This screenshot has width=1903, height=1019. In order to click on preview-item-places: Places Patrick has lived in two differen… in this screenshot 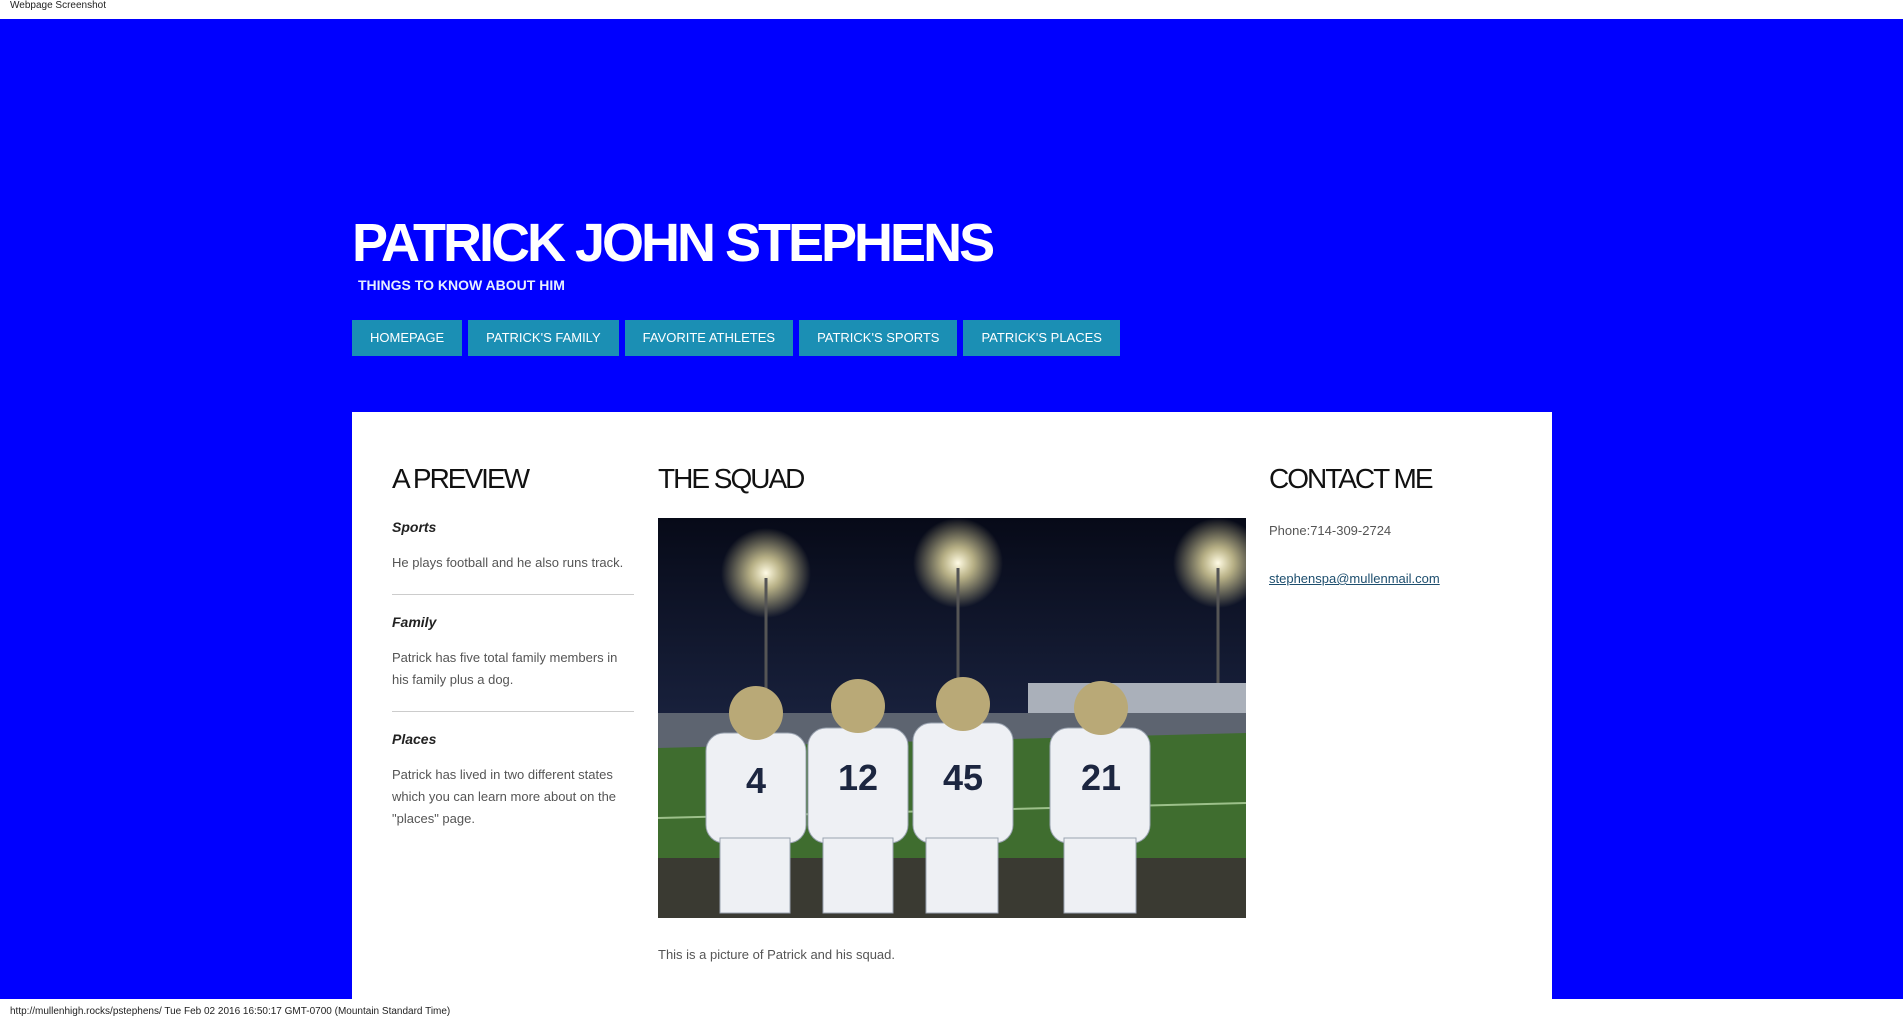, I will do `click(513, 780)`.